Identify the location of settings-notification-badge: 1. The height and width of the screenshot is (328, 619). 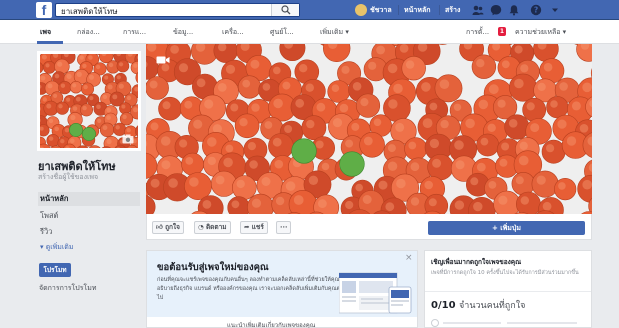
(502, 31).